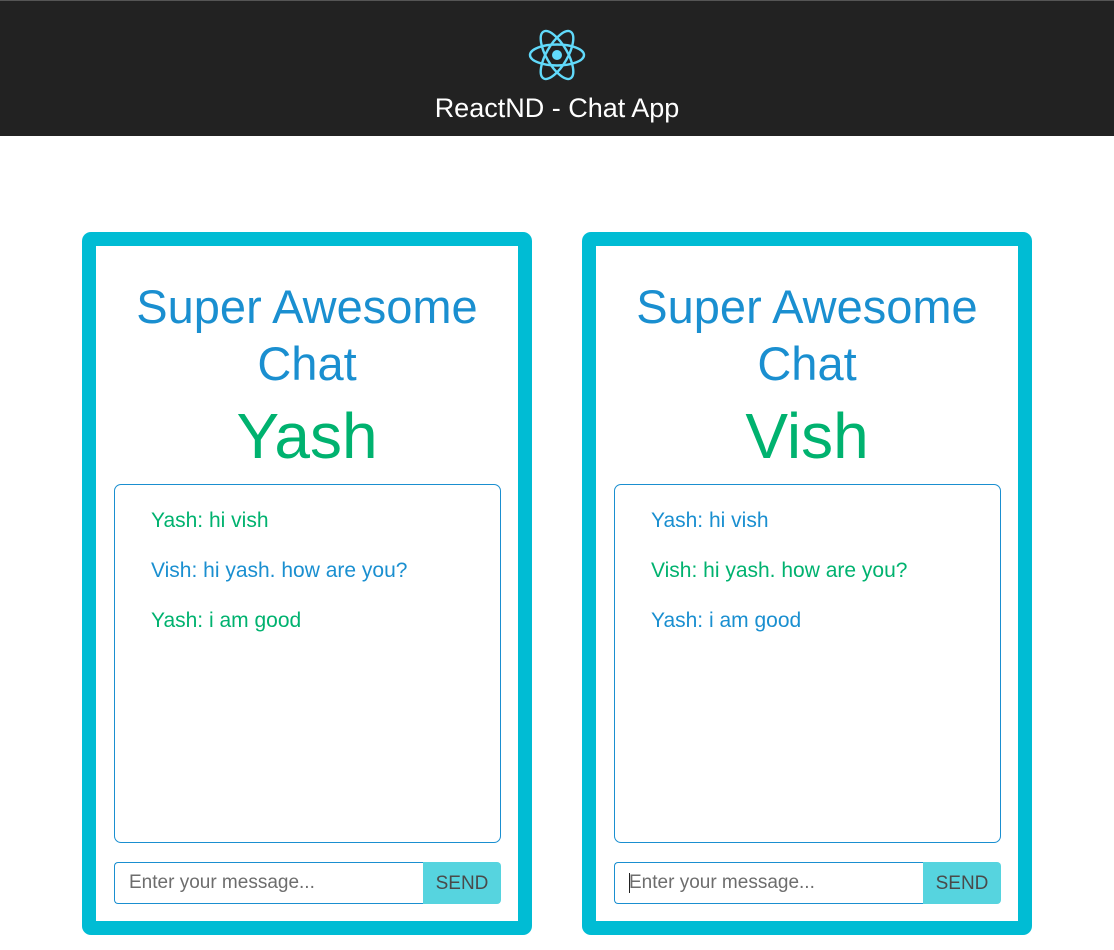  What do you see at coordinates (557, 108) in the screenshot?
I see `app-title: ReactND - Chat App` at bounding box center [557, 108].